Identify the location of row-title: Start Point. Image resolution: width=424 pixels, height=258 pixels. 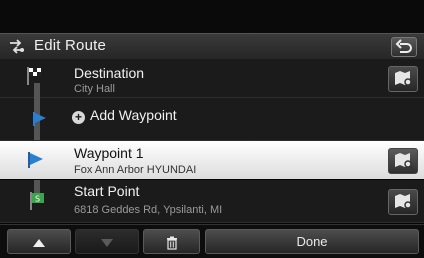
(107, 191).